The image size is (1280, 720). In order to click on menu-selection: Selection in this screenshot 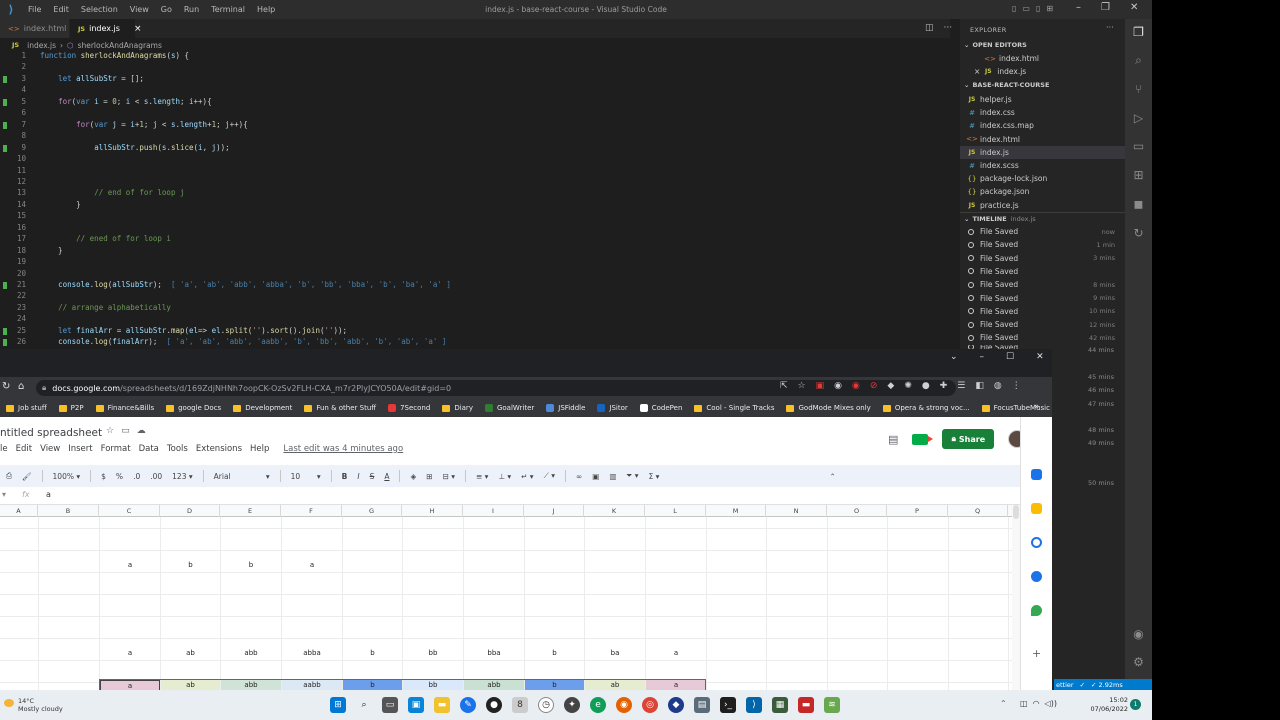, I will do `click(99, 9)`.